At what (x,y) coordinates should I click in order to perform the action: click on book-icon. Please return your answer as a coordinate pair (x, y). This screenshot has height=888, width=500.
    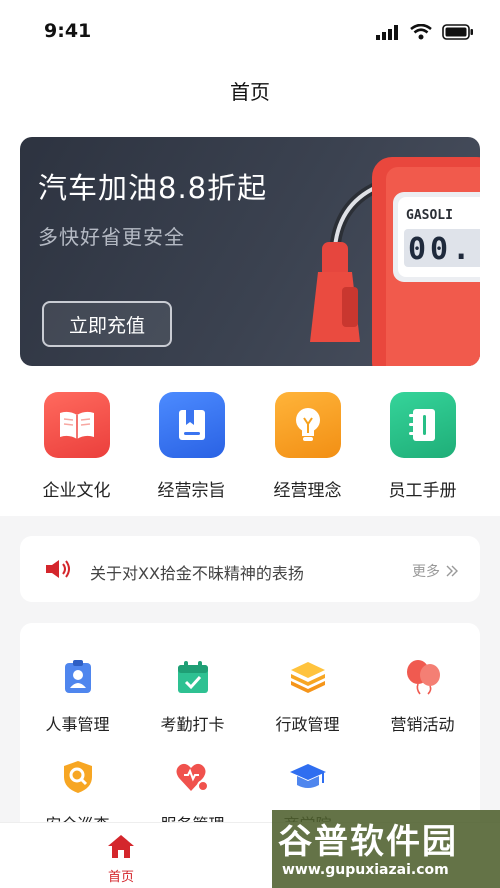
    Looking at the image, I should click on (76, 425).